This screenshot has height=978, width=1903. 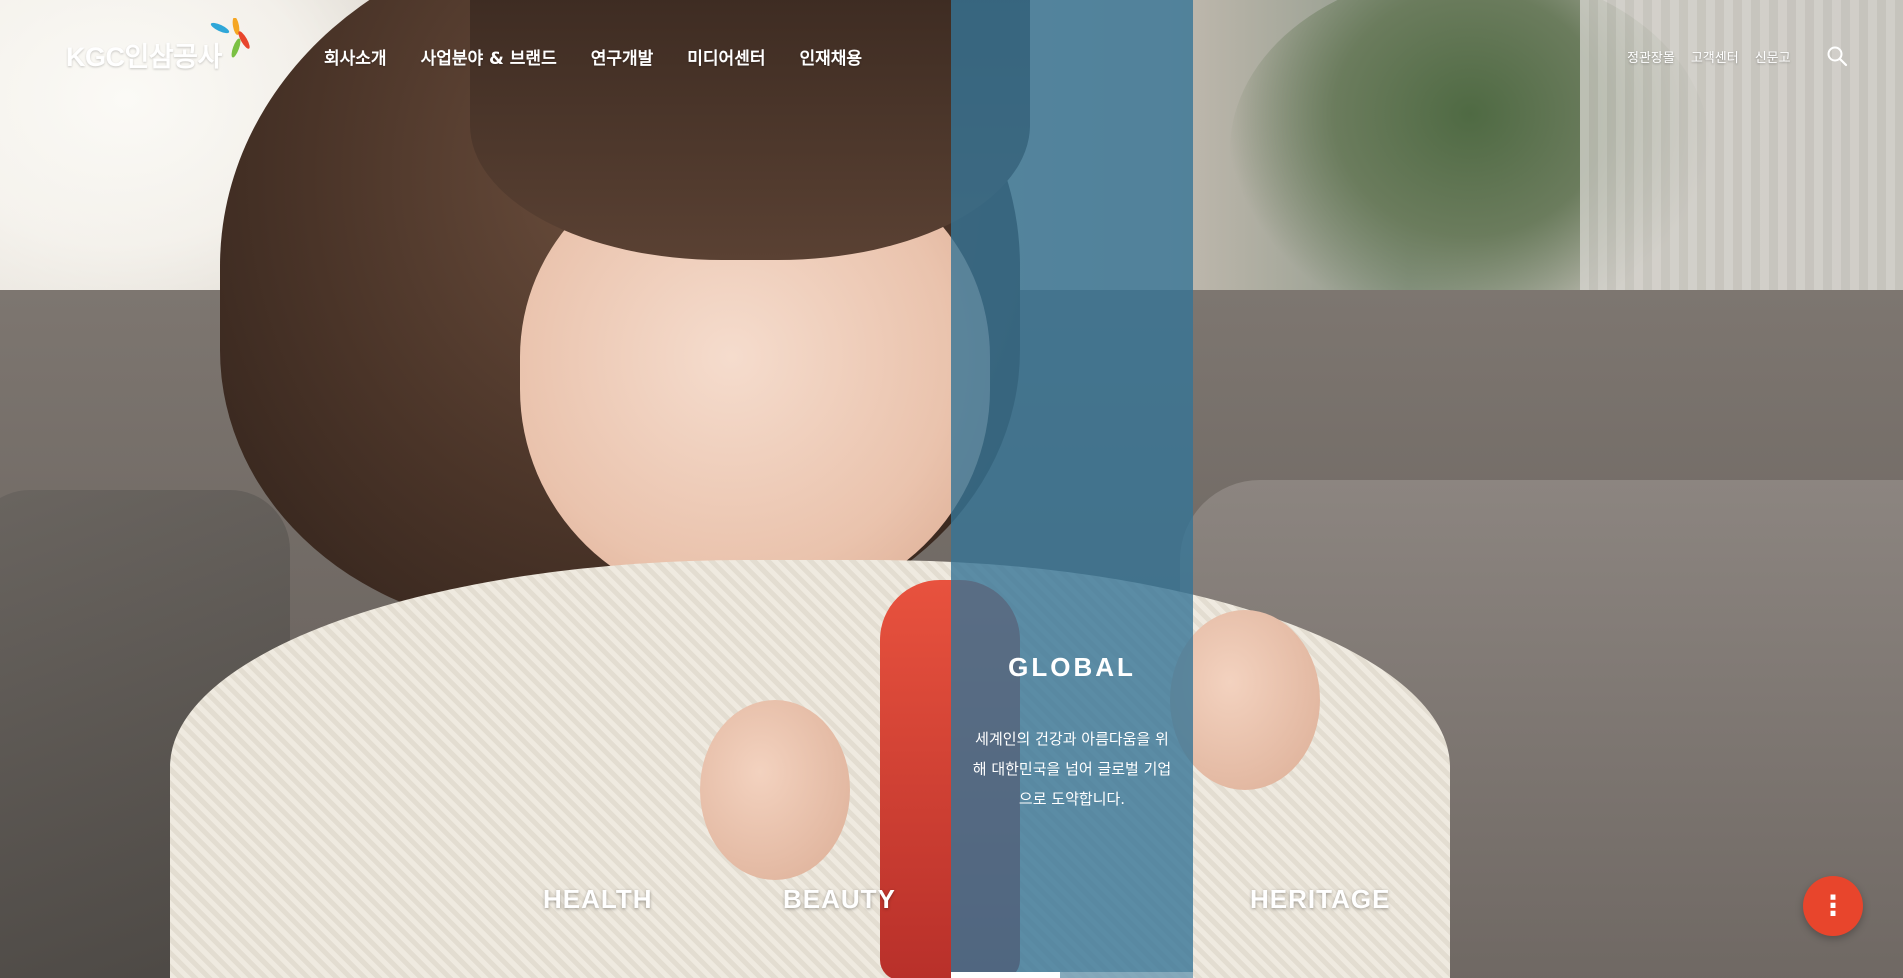 I want to click on logo: KGC인삼공사, so click(x=158, y=46).